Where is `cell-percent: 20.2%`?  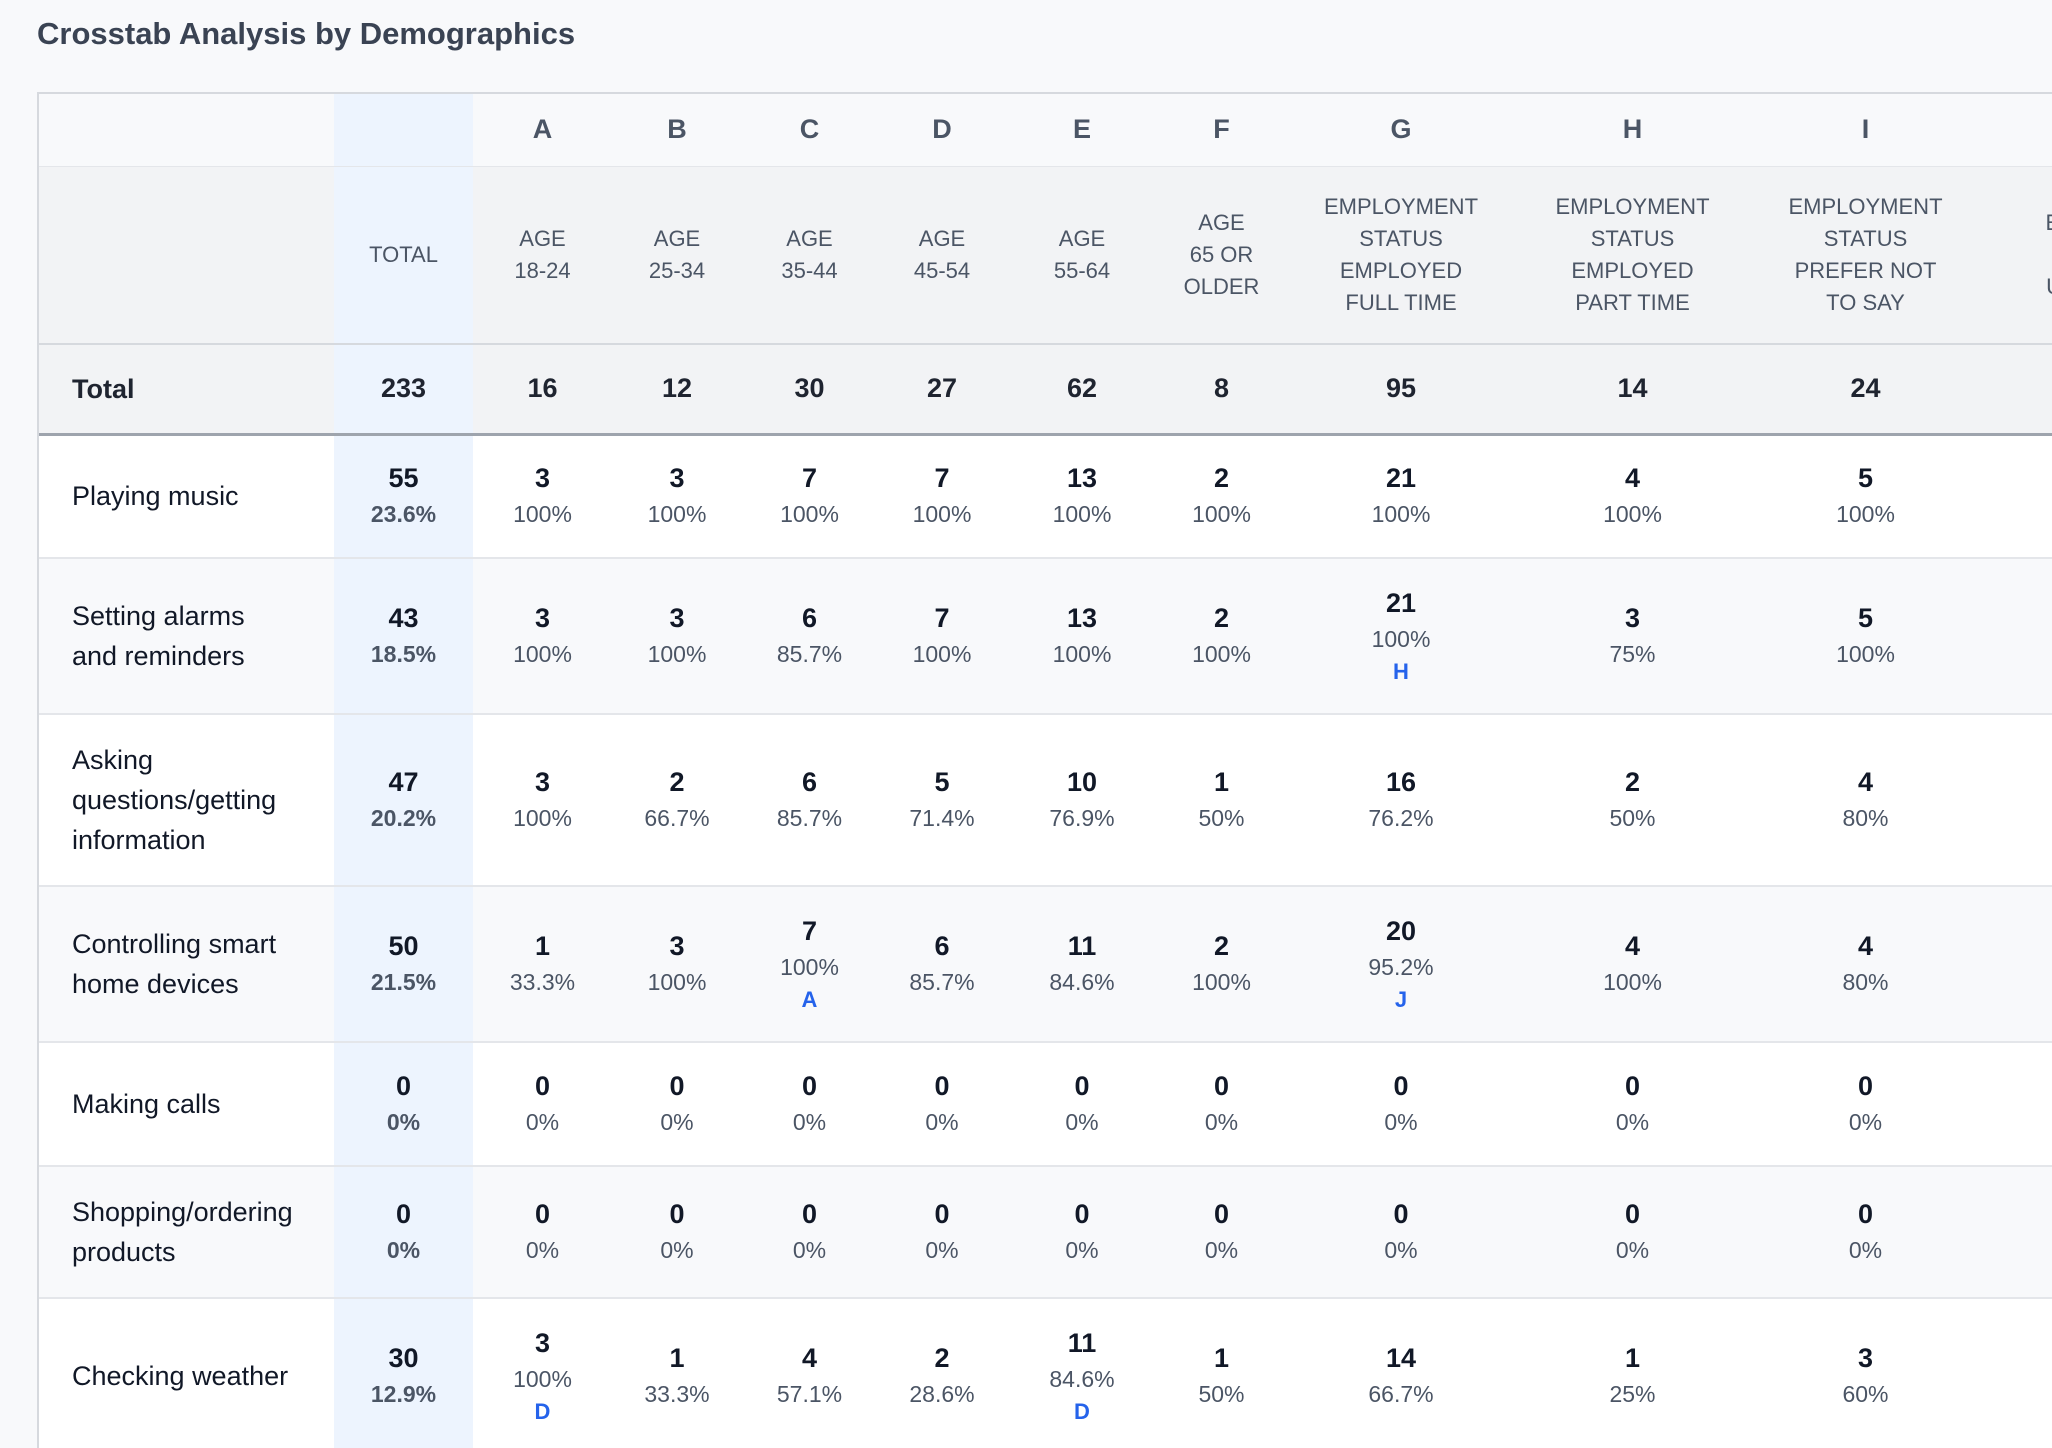 cell-percent: 20.2% is located at coordinates (403, 818).